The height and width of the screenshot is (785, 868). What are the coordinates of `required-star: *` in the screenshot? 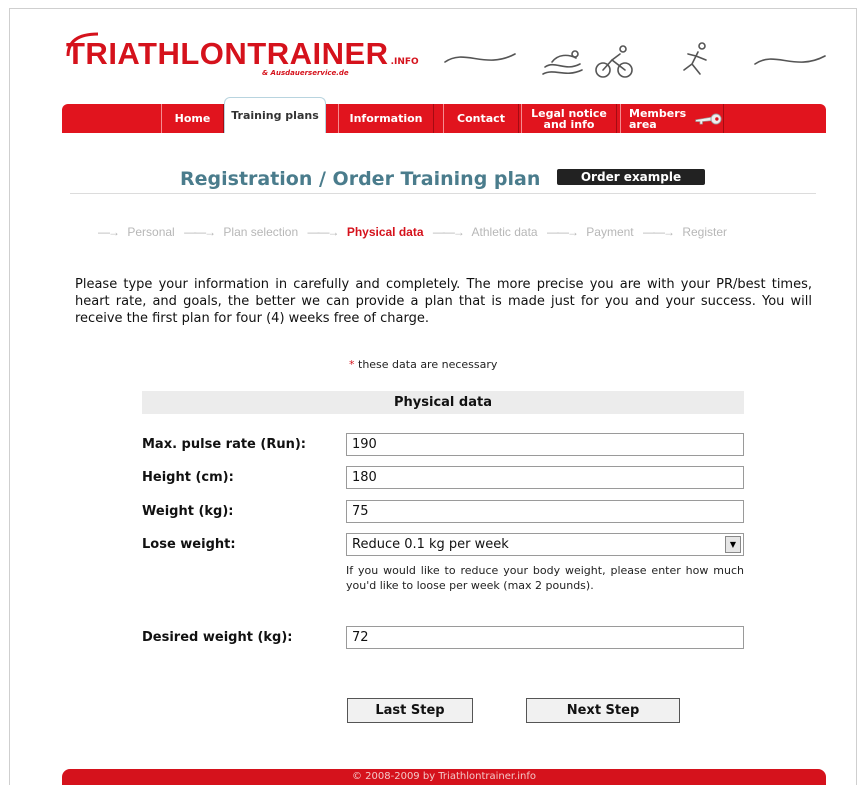 It's located at (352, 364).